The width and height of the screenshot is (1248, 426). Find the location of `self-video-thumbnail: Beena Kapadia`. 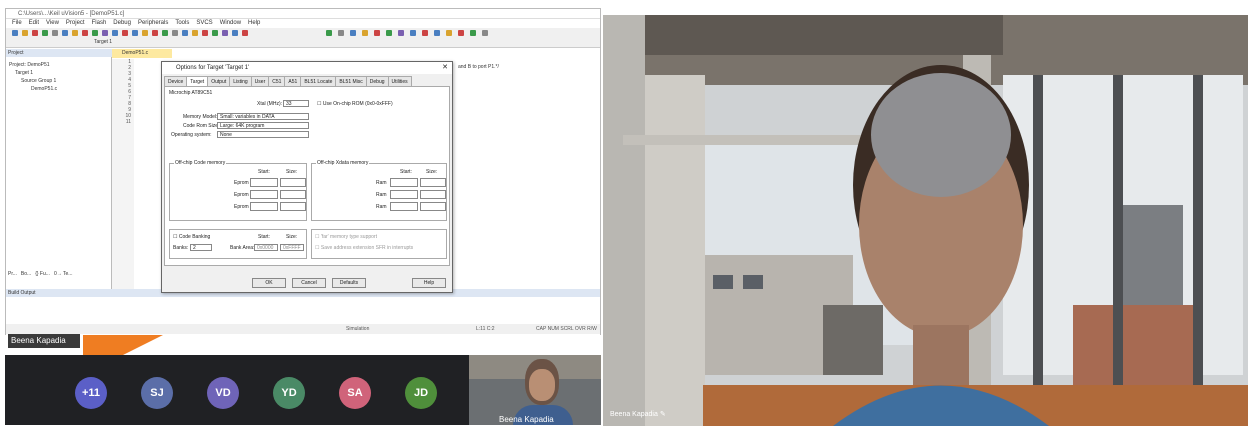

self-video-thumbnail: Beena Kapadia is located at coordinates (535, 390).